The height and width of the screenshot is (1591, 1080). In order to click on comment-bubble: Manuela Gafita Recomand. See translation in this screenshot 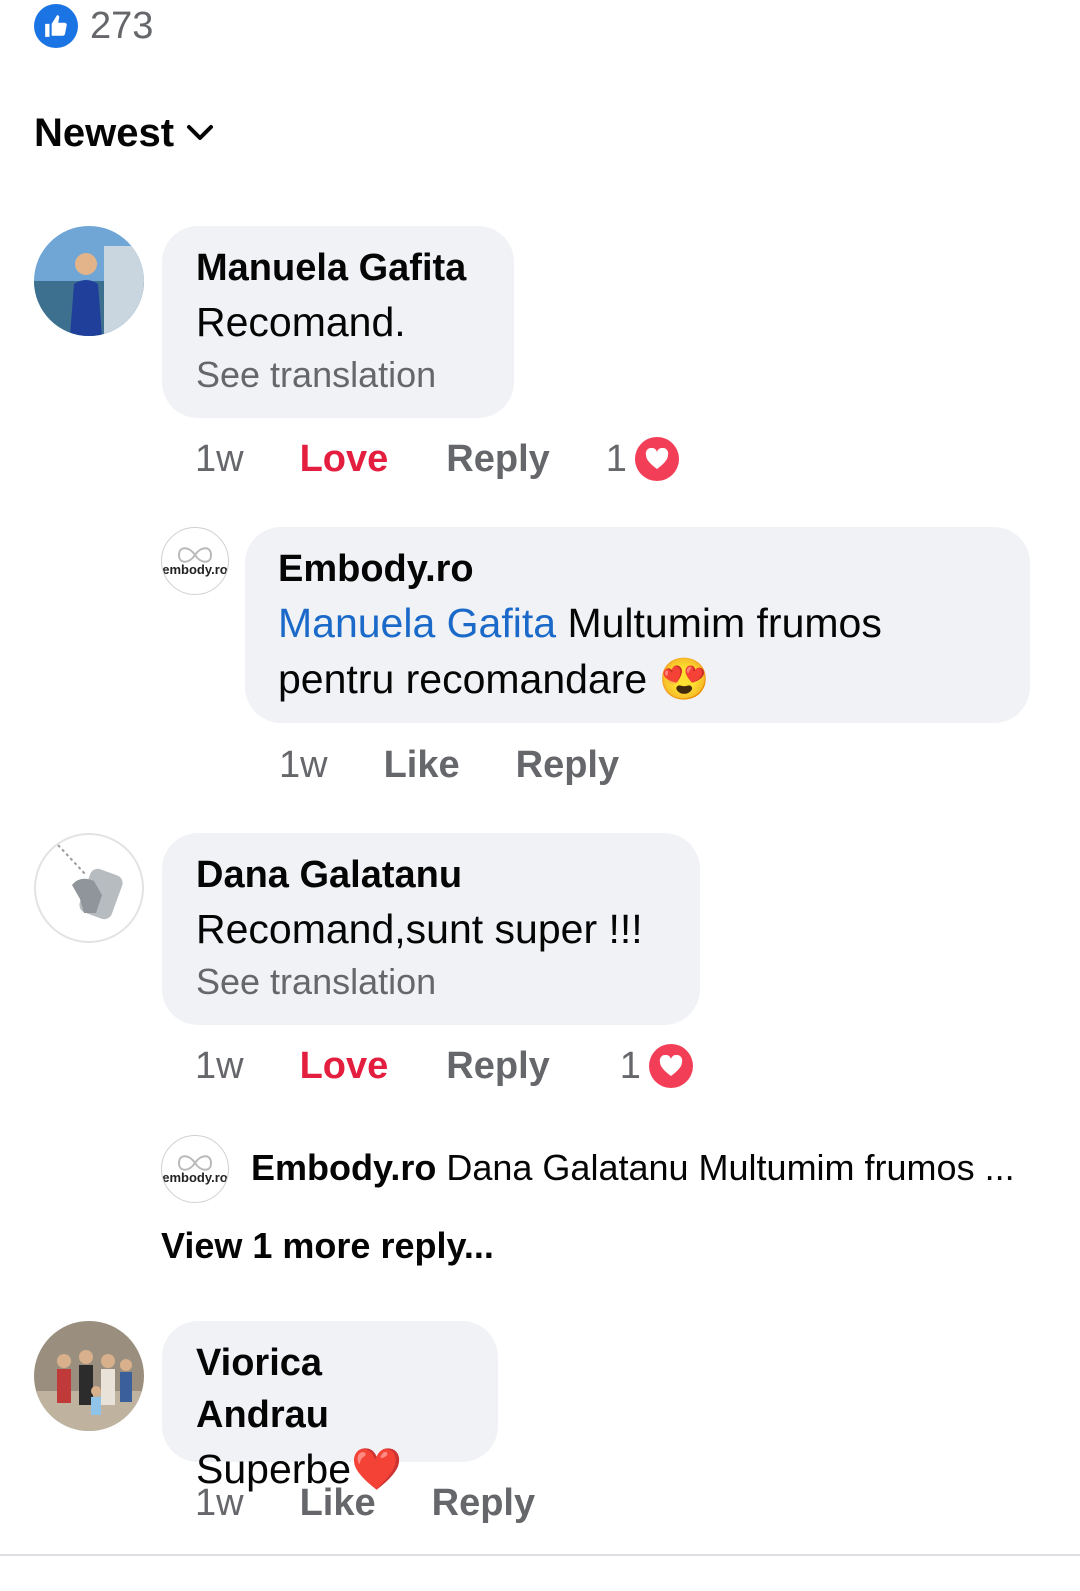, I will do `click(338, 322)`.